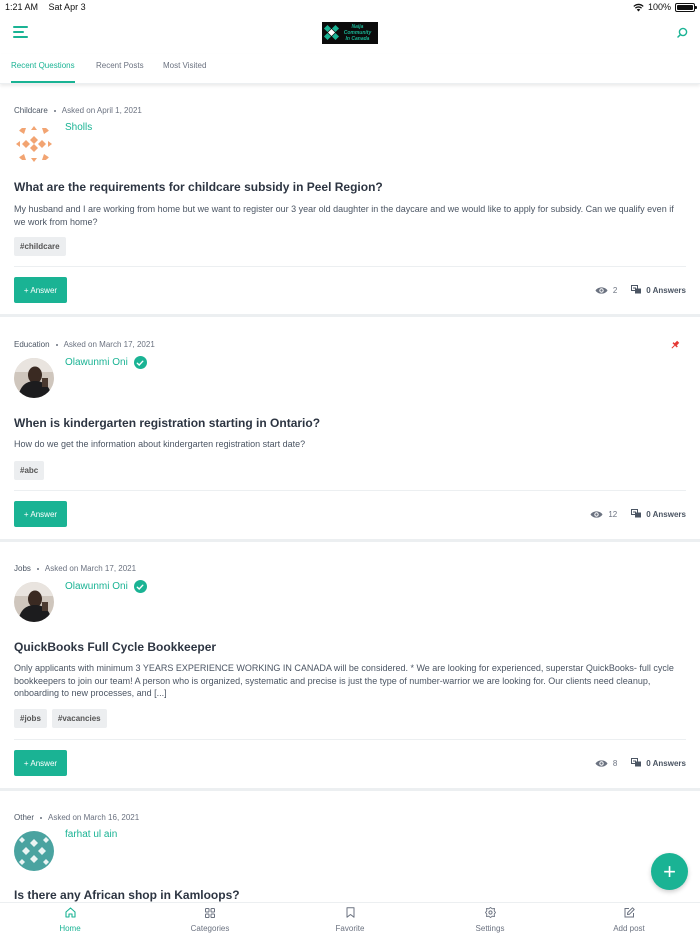  I want to click on logo-text: Naija Community In Canada, so click(357, 33).